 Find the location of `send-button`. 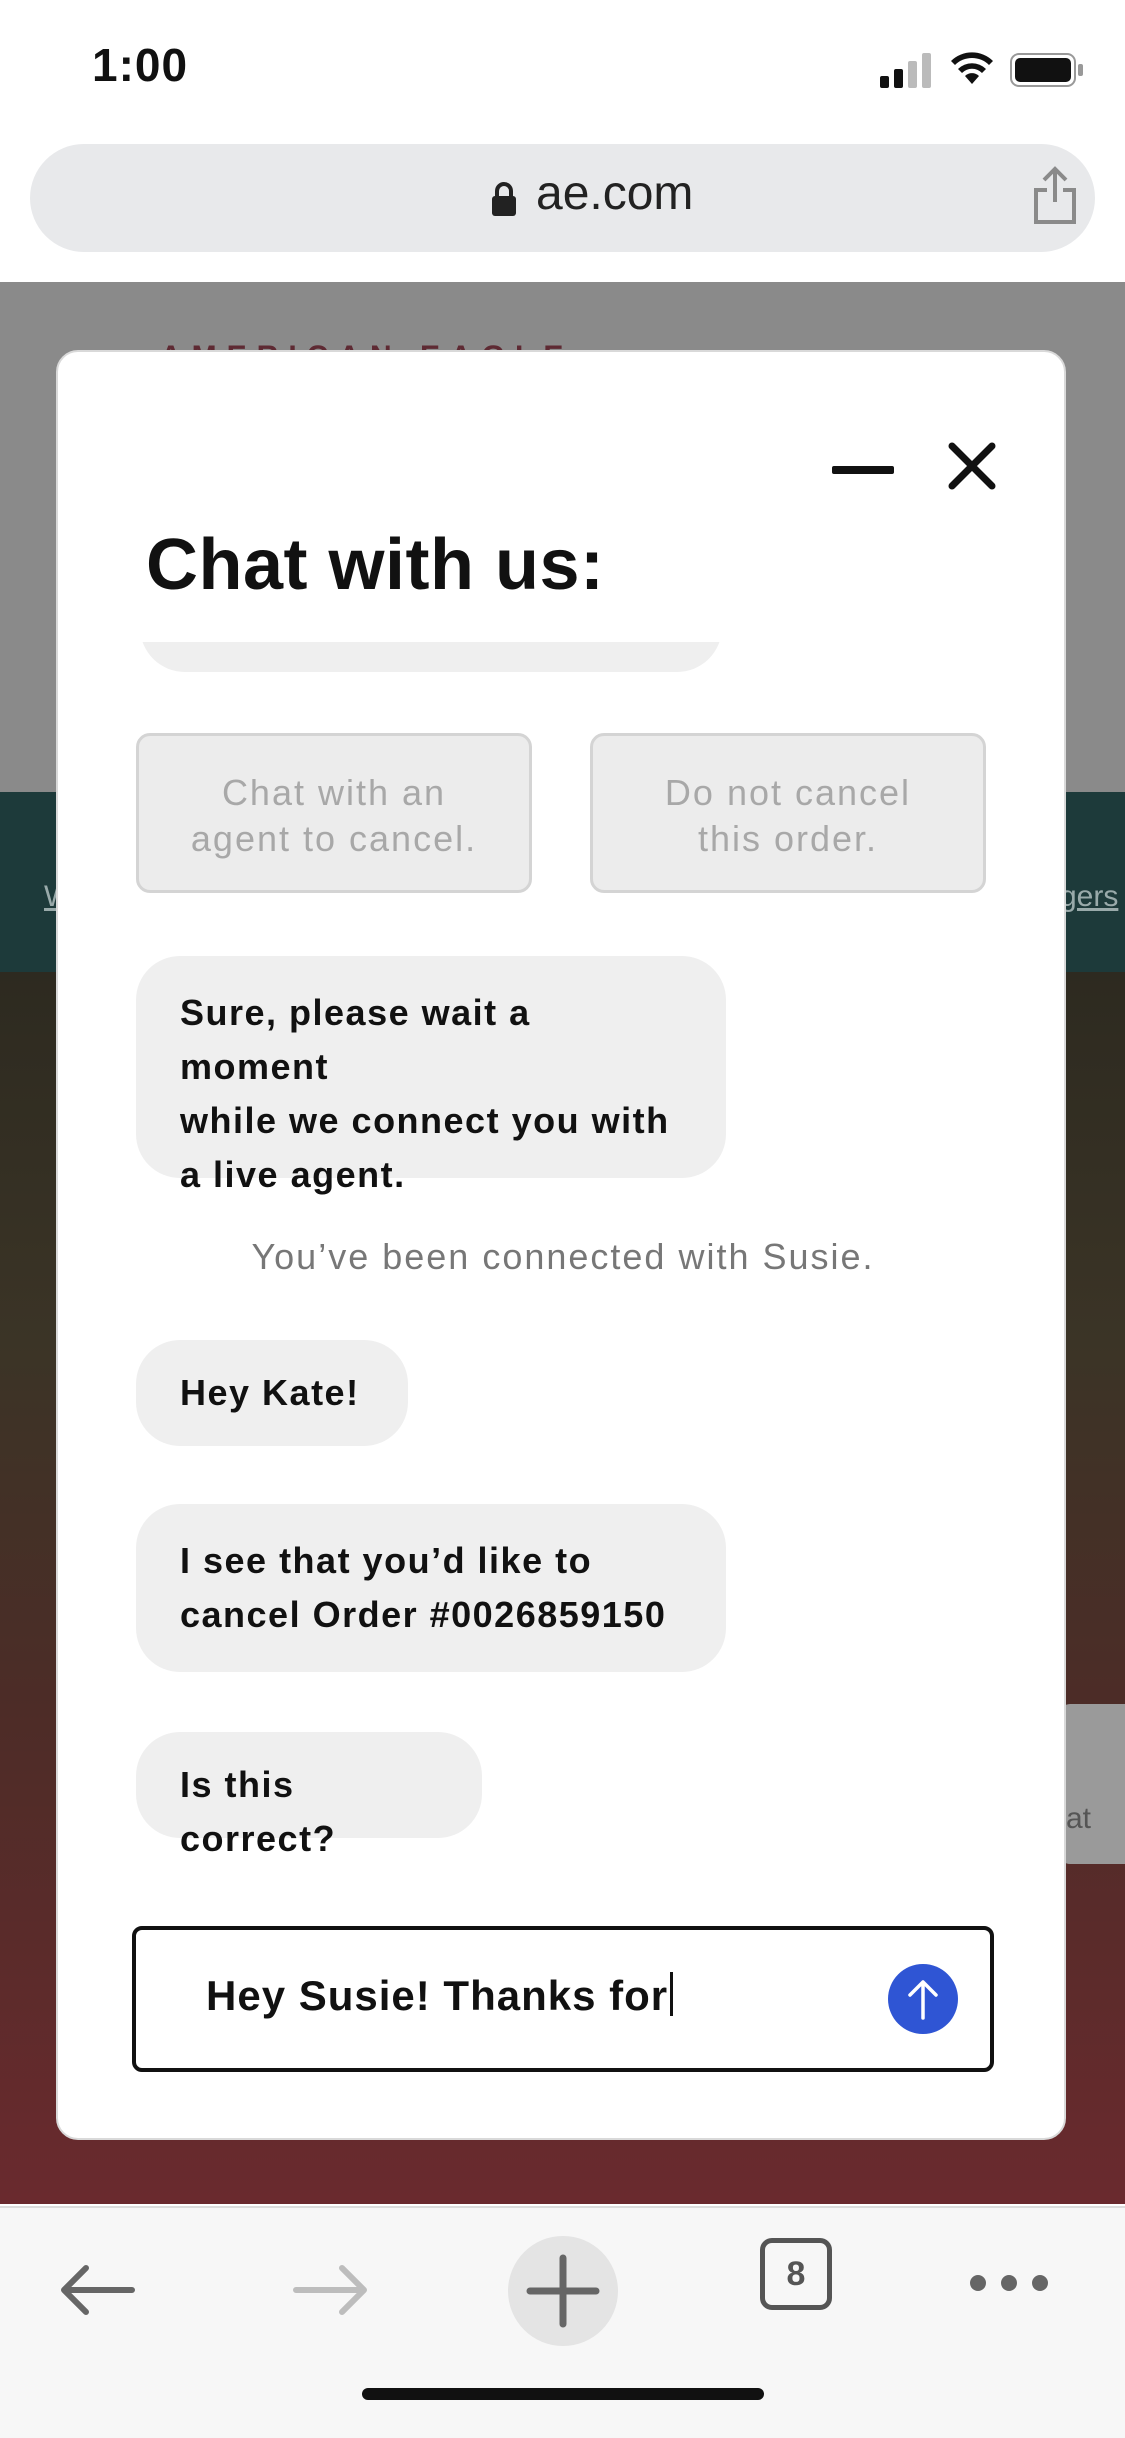

send-button is located at coordinates (923, 1999).